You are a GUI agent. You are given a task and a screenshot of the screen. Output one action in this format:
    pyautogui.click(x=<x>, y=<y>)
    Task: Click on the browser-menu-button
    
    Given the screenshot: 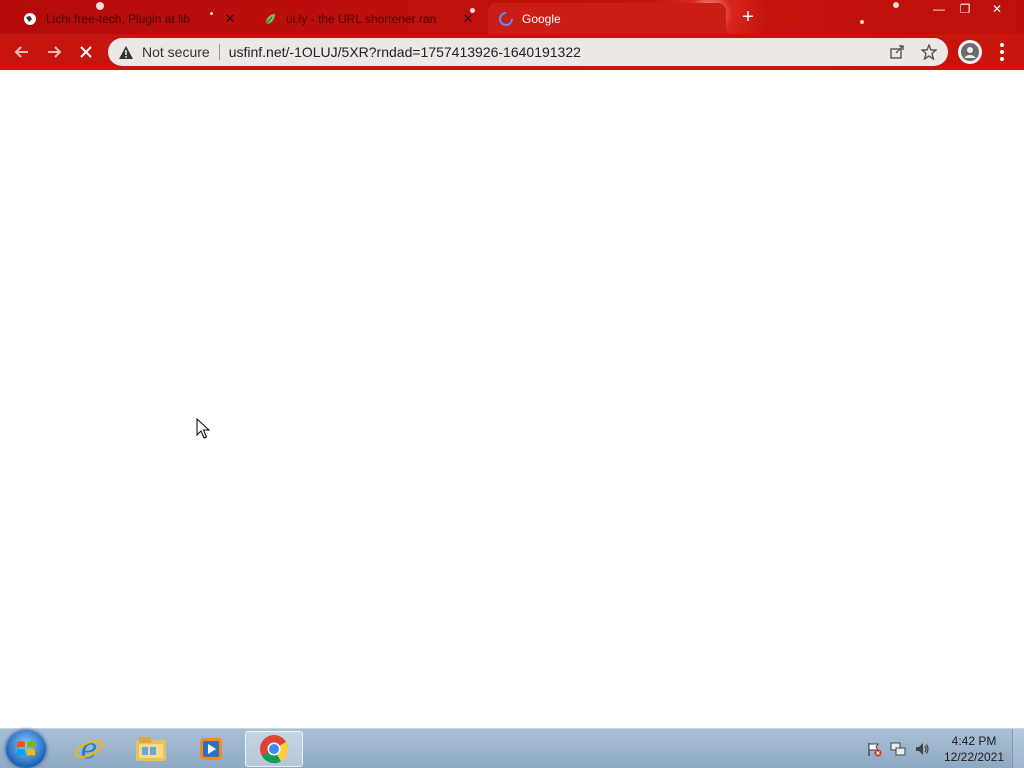 What is the action you would take?
    pyautogui.click(x=1002, y=52)
    